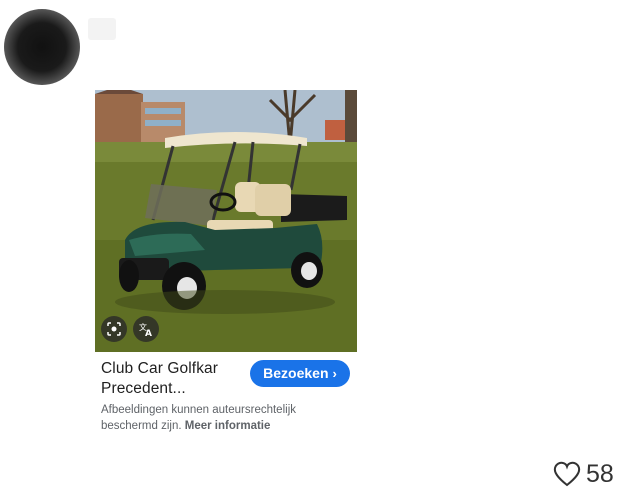 This screenshot has width=636, height=500. Describe the element at coordinates (567, 474) in the screenshot. I see `heart-icon` at that location.